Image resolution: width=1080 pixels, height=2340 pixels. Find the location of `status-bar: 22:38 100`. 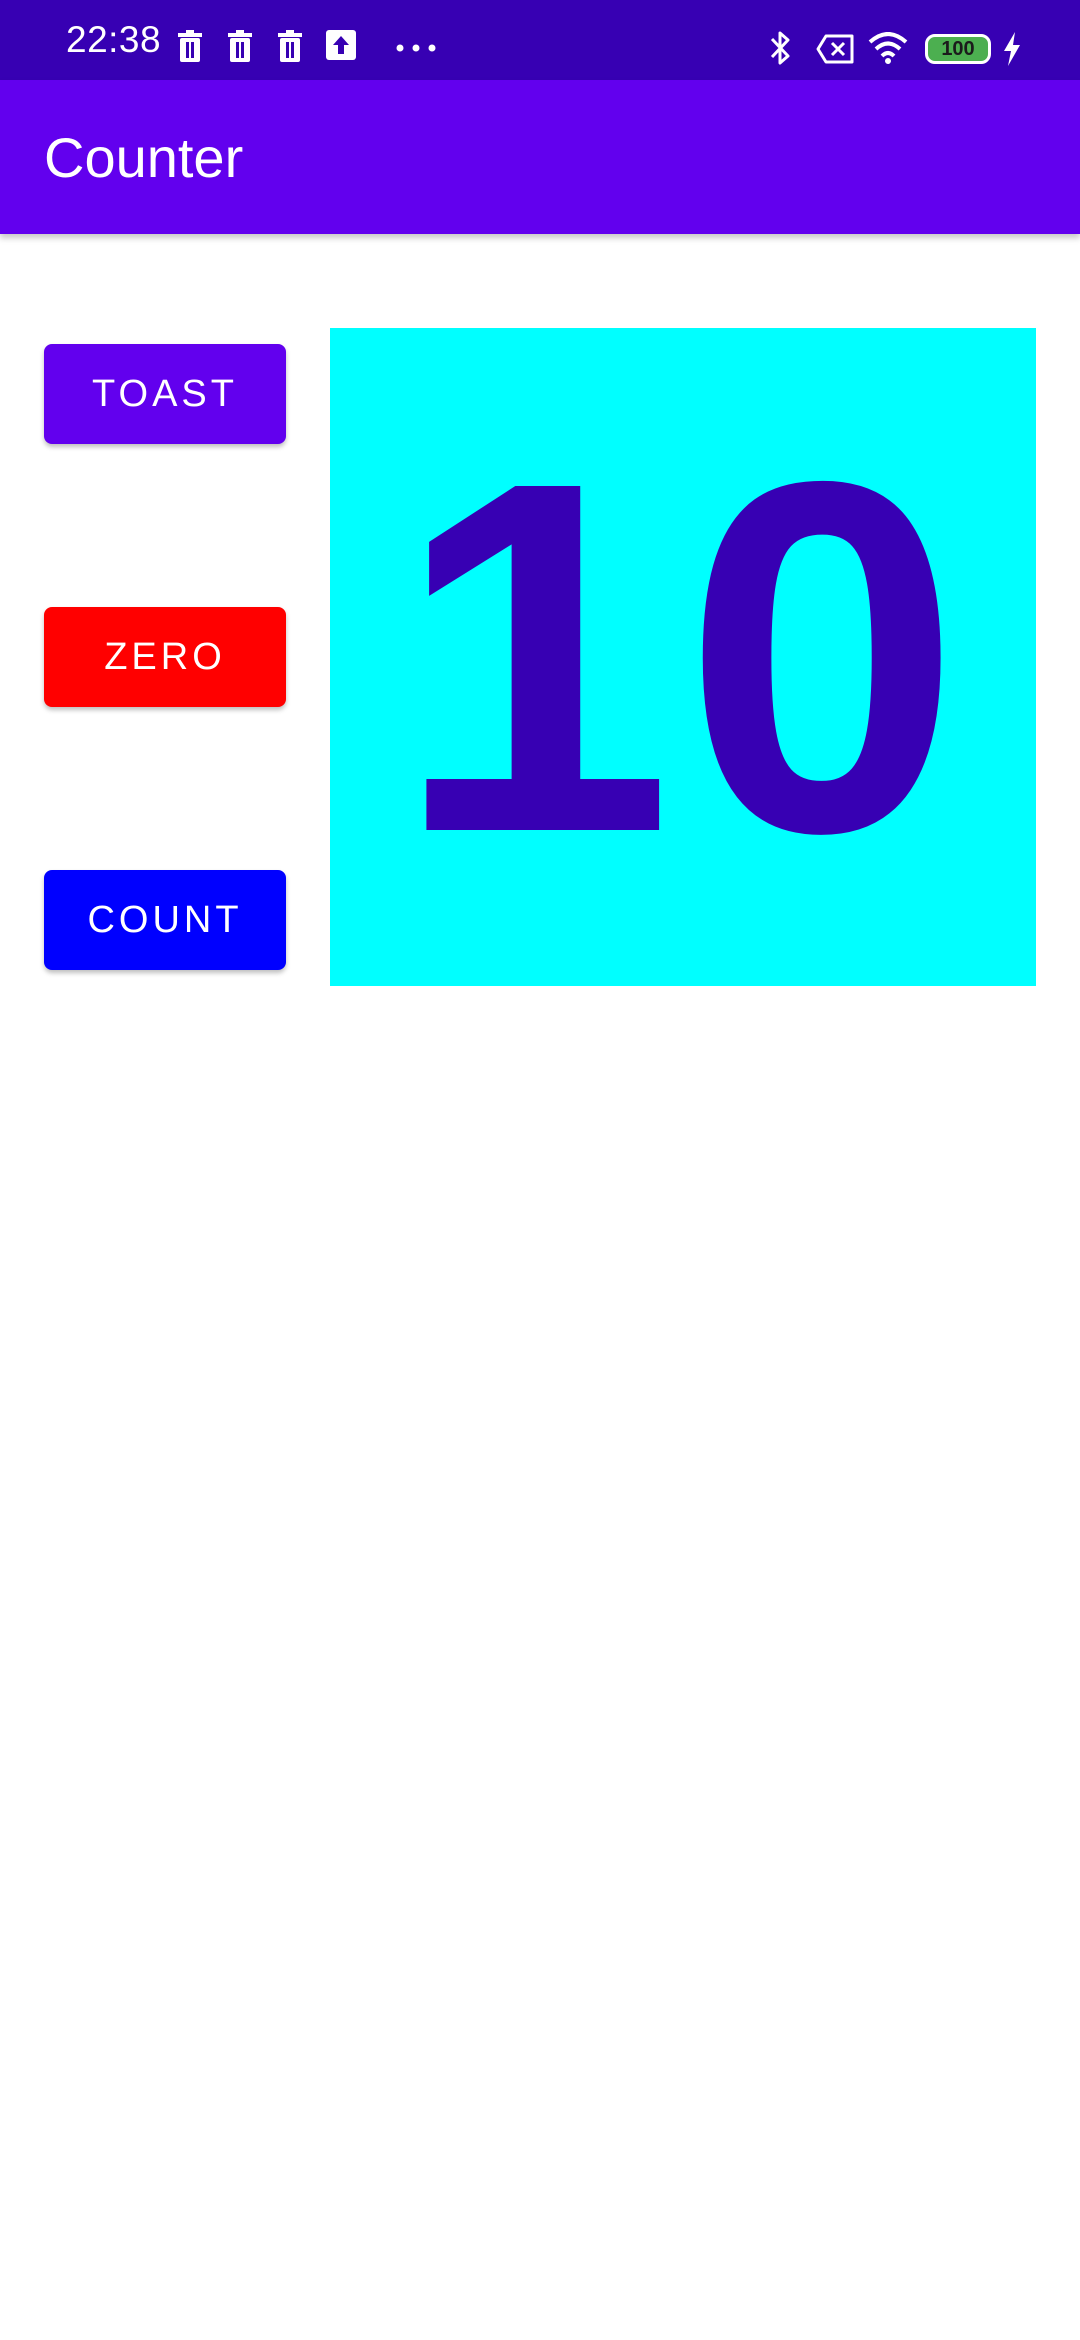

status-bar: 22:38 100 is located at coordinates (540, 40).